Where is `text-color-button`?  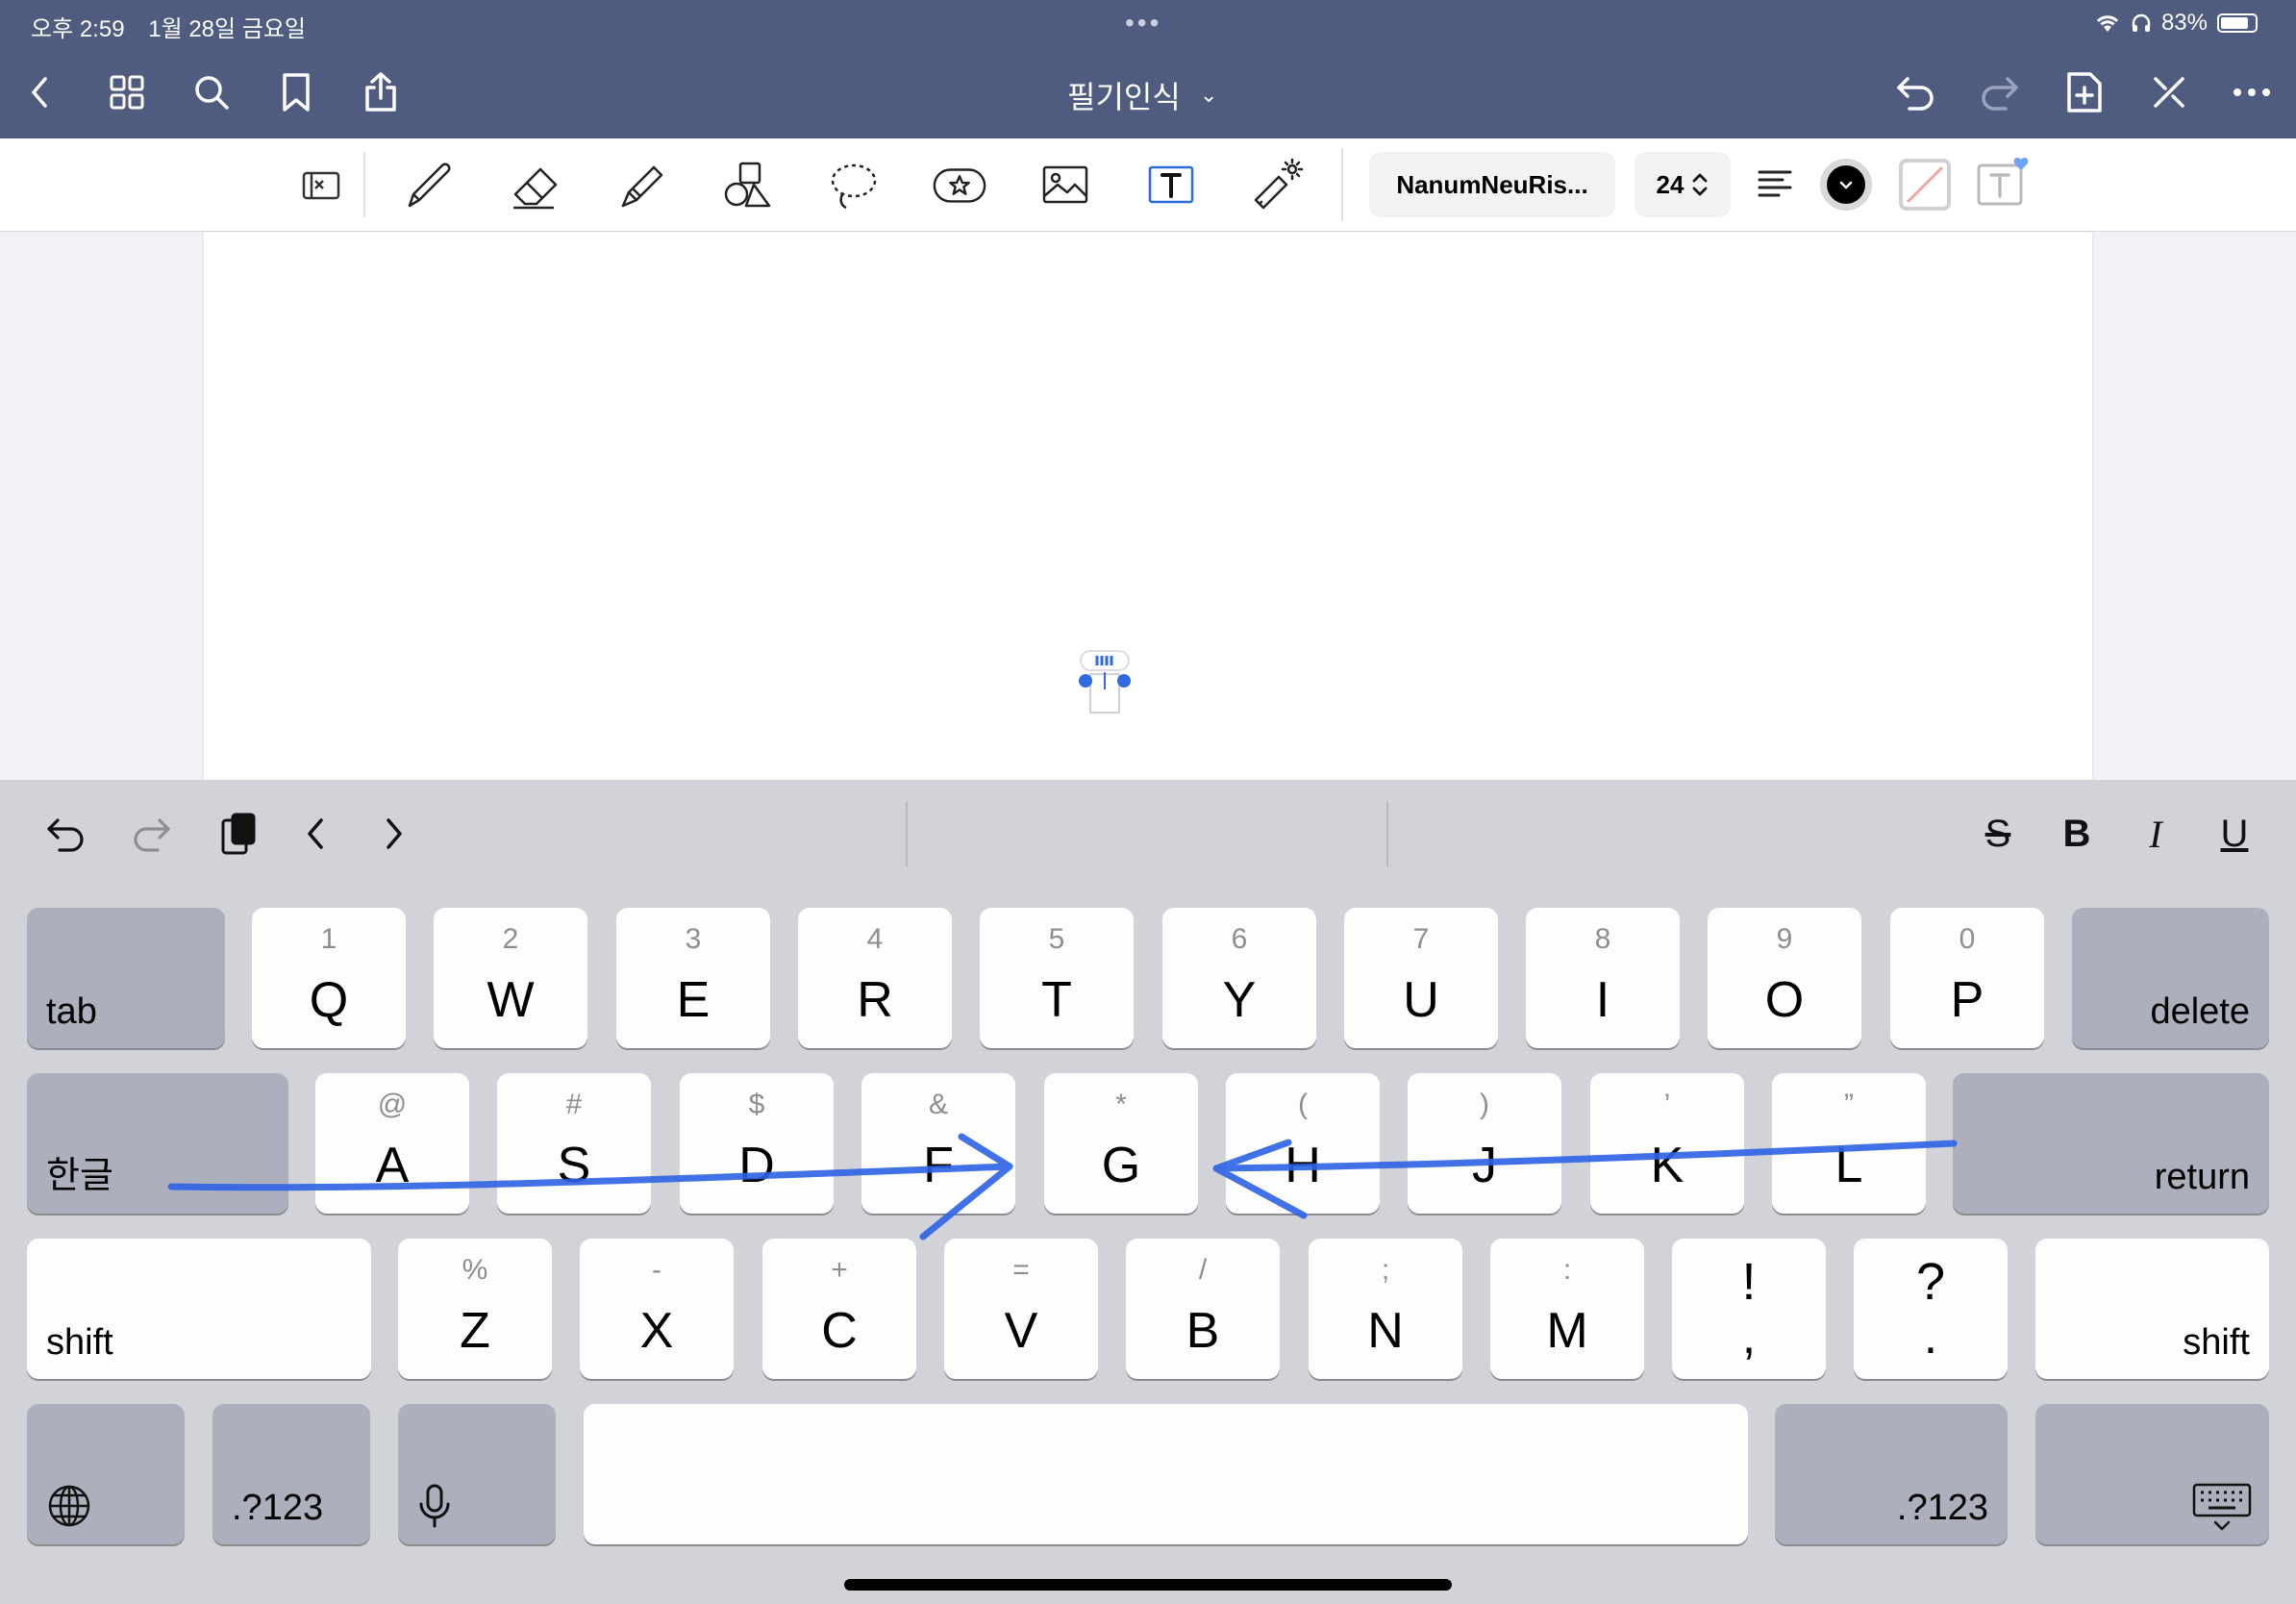
text-color-button is located at coordinates (1846, 184).